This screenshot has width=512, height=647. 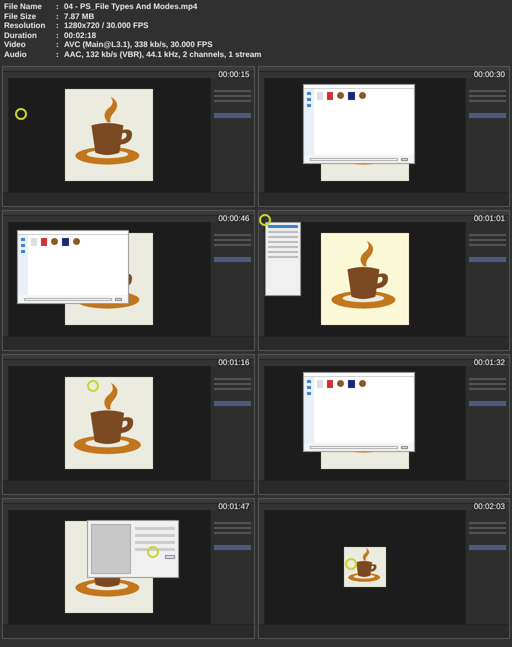 What do you see at coordinates (138, 45) in the screenshot?
I see `info-value: AVC (Main@L3.1), 338 kb/s, 30.000 FPS` at bounding box center [138, 45].